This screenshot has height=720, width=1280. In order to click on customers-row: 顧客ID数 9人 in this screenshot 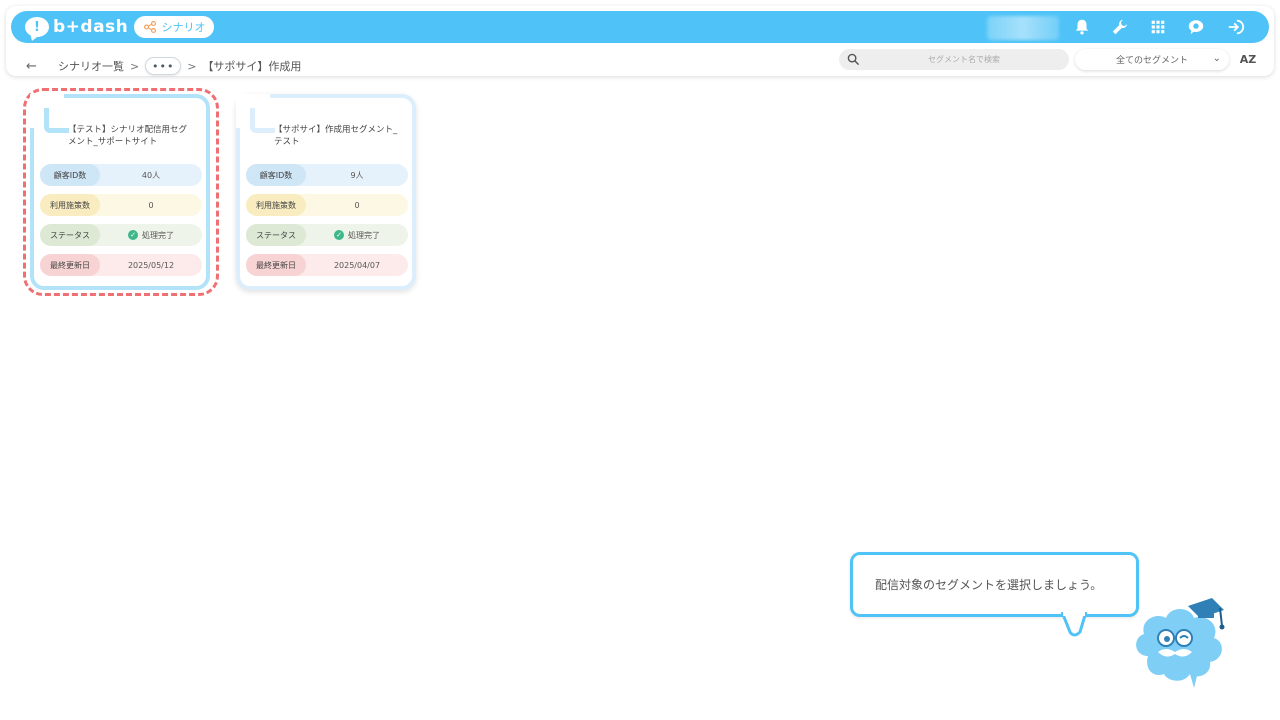, I will do `click(327, 175)`.